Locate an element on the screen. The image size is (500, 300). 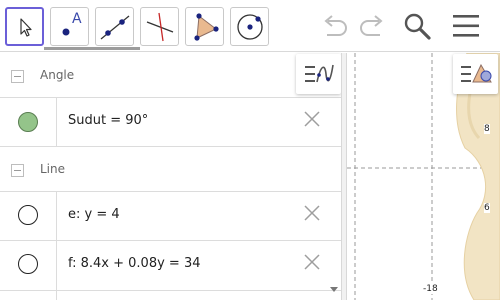
group-label-angle: Angle is located at coordinates (57, 75).